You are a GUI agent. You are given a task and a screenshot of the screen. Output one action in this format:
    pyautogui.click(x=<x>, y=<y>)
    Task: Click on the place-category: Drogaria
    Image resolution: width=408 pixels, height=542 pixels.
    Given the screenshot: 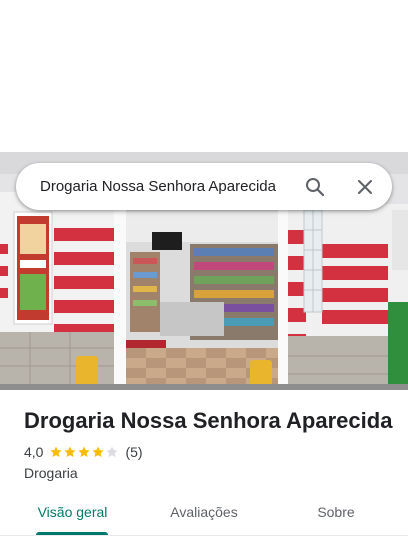 What is the action you would take?
    pyautogui.click(x=51, y=473)
    